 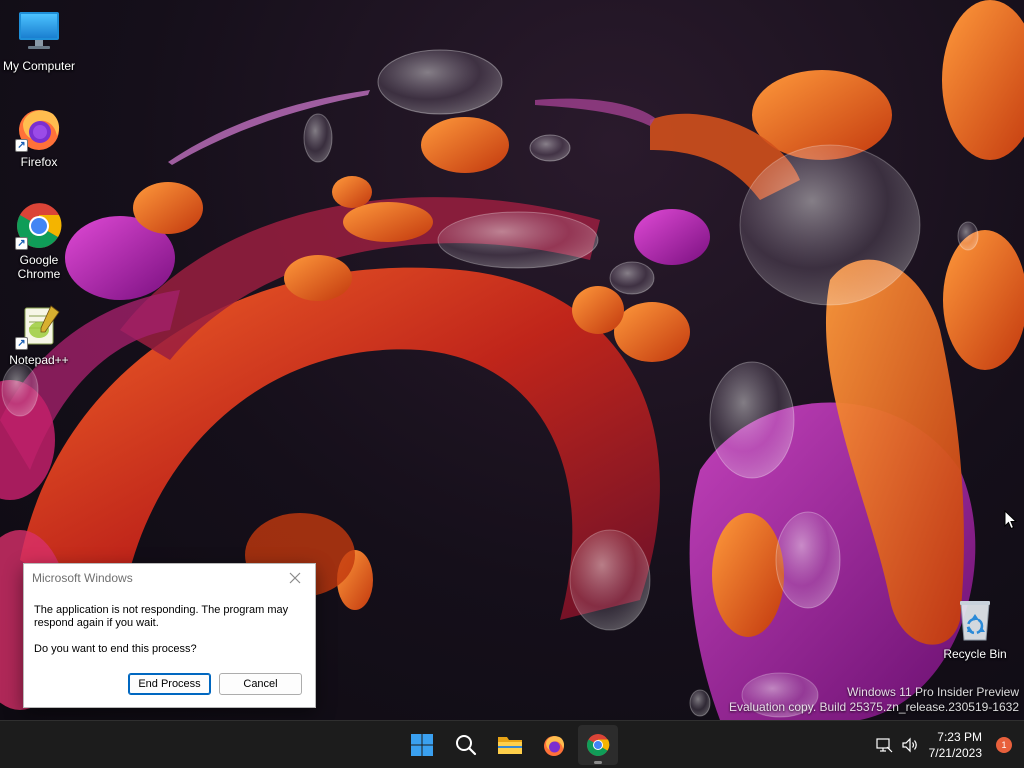 What do you see at coordinates (39, 360) in the screenshot?
I see `desktop-icon-label: Notepad++` at bounding box center [39, 360].